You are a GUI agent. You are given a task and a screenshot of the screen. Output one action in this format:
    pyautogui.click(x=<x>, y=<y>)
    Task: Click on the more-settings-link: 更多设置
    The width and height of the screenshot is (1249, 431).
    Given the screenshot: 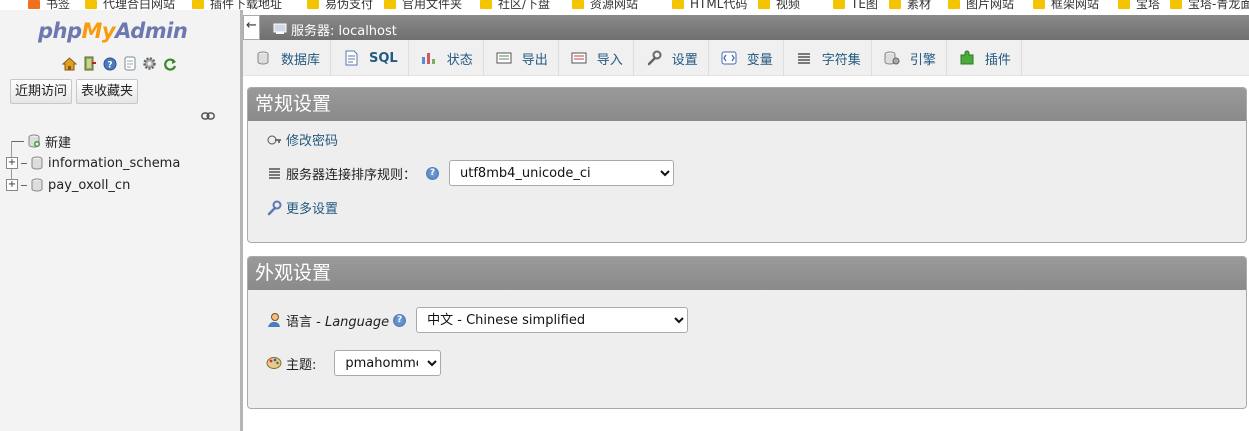 What is the action you would take?
    pyautogui.click(x=312, y=207)
    